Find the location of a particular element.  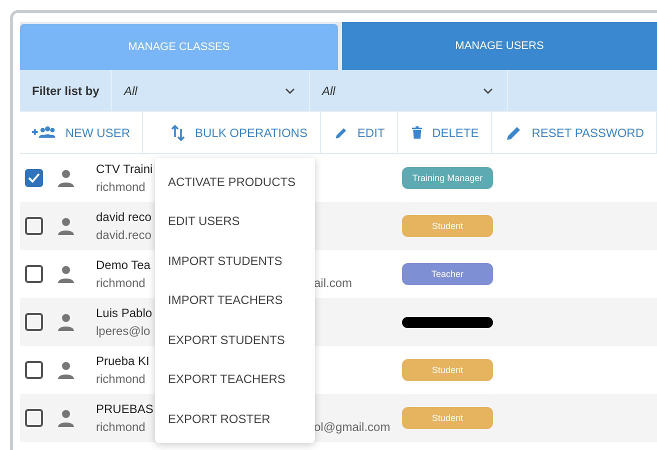

user-name: david reco is located at coordinates (124, 217).